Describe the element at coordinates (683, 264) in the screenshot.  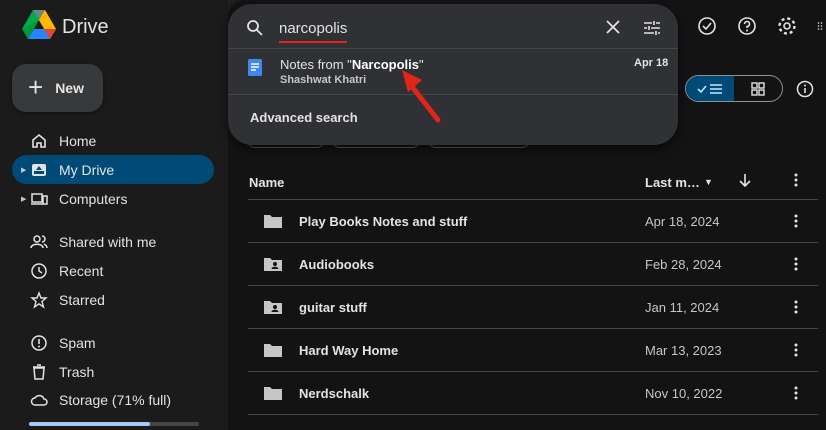
I see `file-modified-date: Feb 28, 2024` at that location.